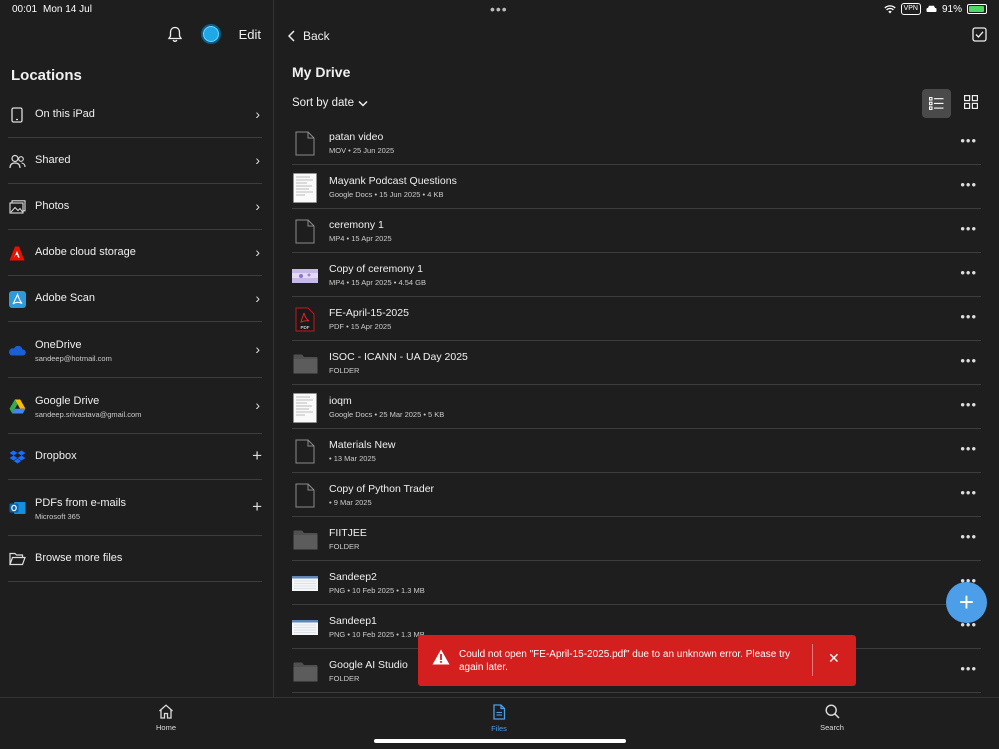  What do you see at coordinates (73, 358) in the screenshot?
I see `sidebar-item-sub: sandeep@hotmail.com` at bounding box center [73, 358].